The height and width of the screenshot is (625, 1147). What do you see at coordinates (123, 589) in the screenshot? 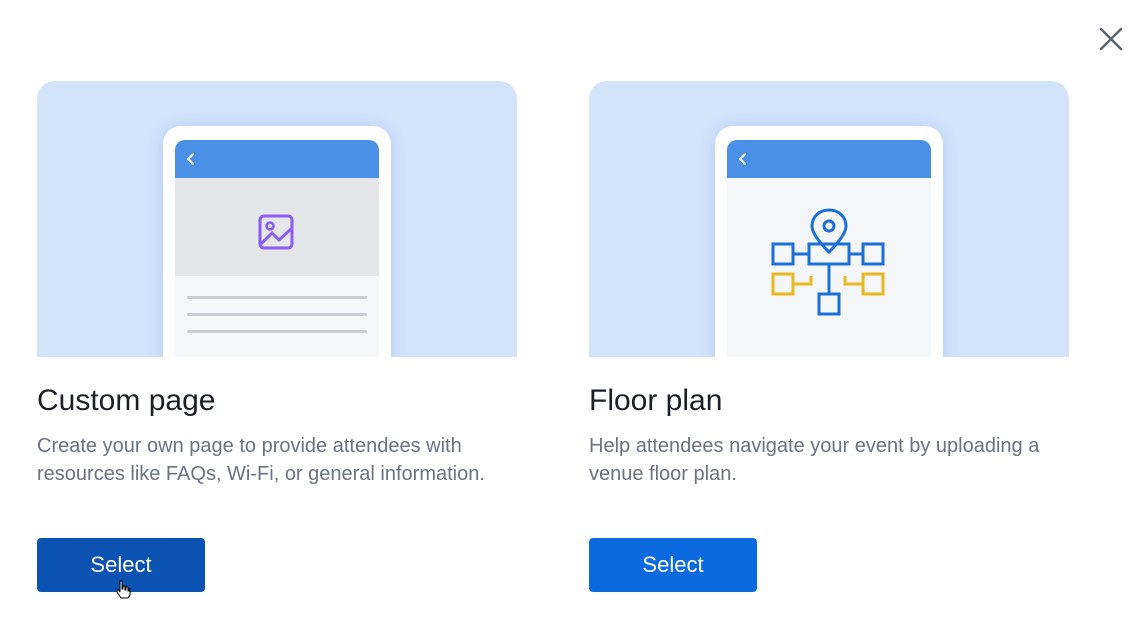
I see `hand-cursor-icon` at bounding box center [123, 589].